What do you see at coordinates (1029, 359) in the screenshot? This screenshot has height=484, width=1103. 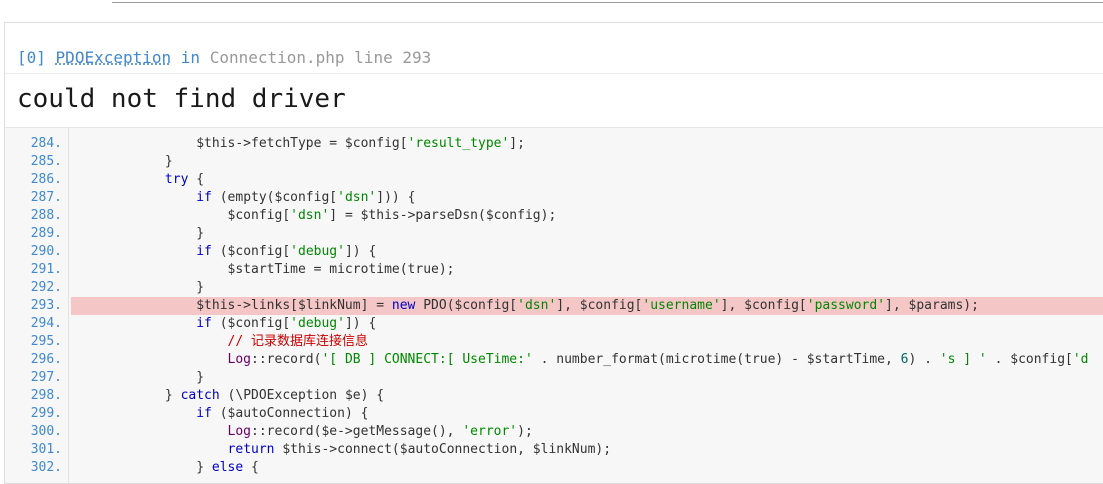 I see `code-token: . $config[` at bounding box center [1029, 359].